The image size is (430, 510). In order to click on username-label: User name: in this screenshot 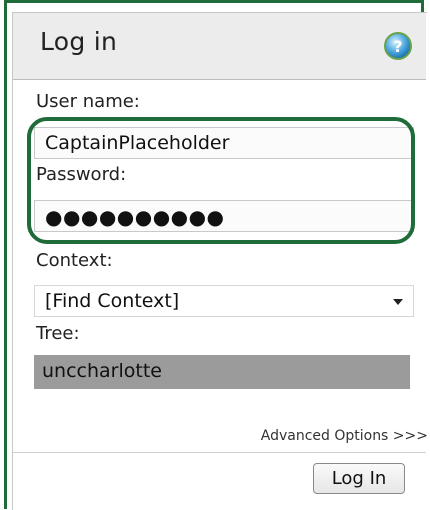, I will do `click(88, 101)`.